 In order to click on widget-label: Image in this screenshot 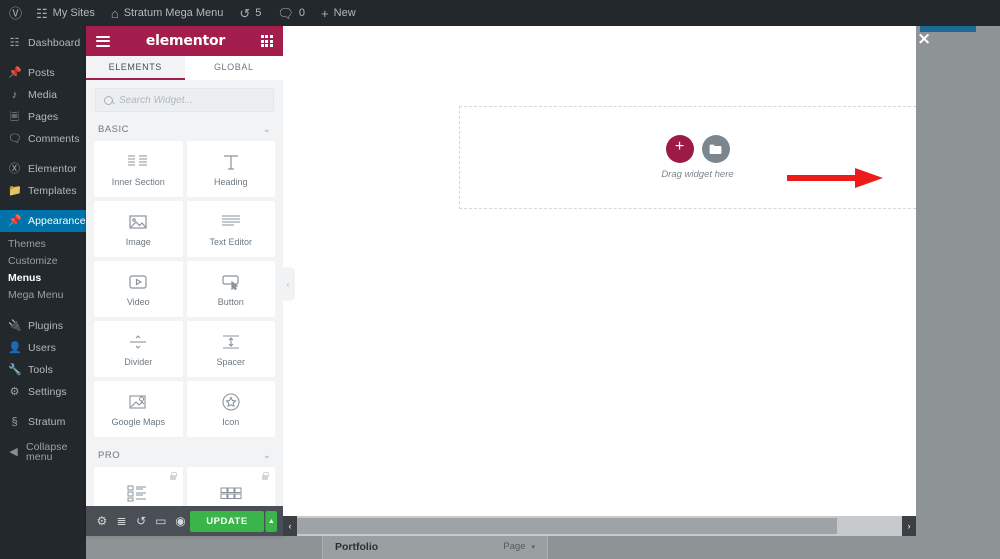, I will do `click(138, 241)`.